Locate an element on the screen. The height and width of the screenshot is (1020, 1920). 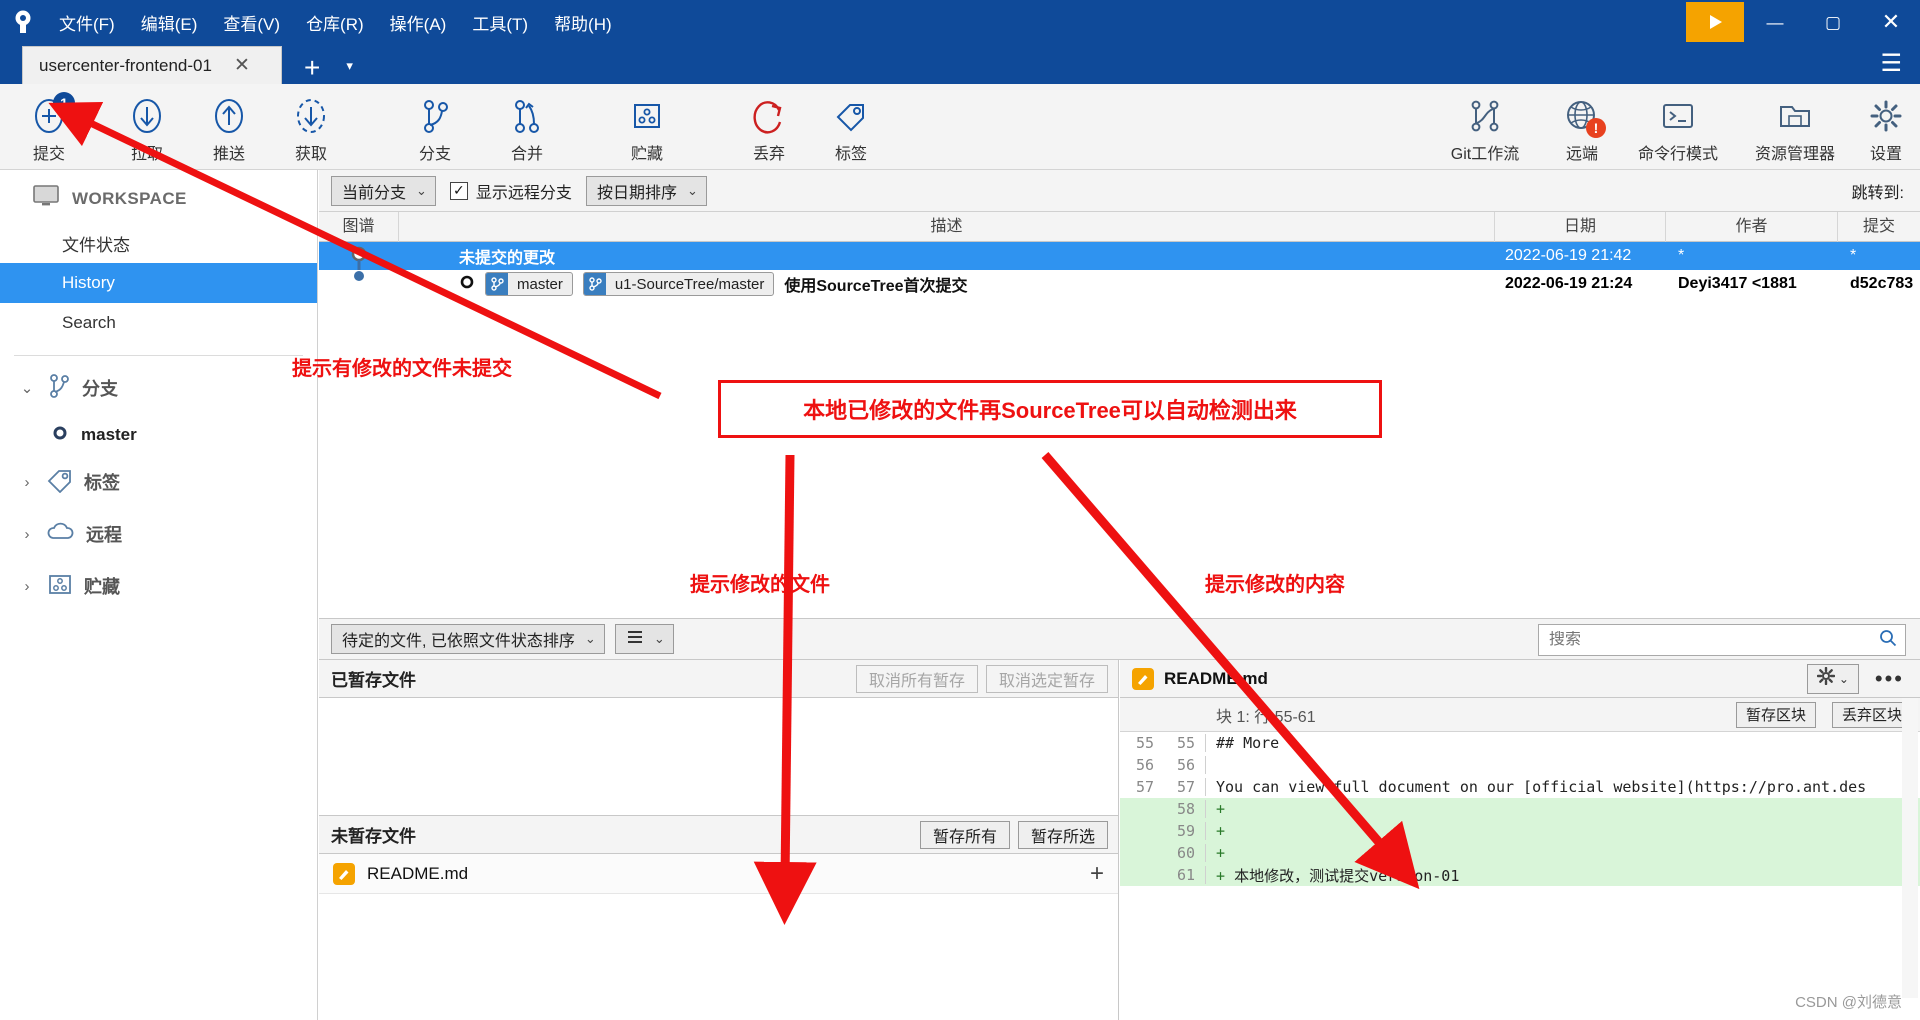
stash-box-icon is located at coordinates (647, 116).